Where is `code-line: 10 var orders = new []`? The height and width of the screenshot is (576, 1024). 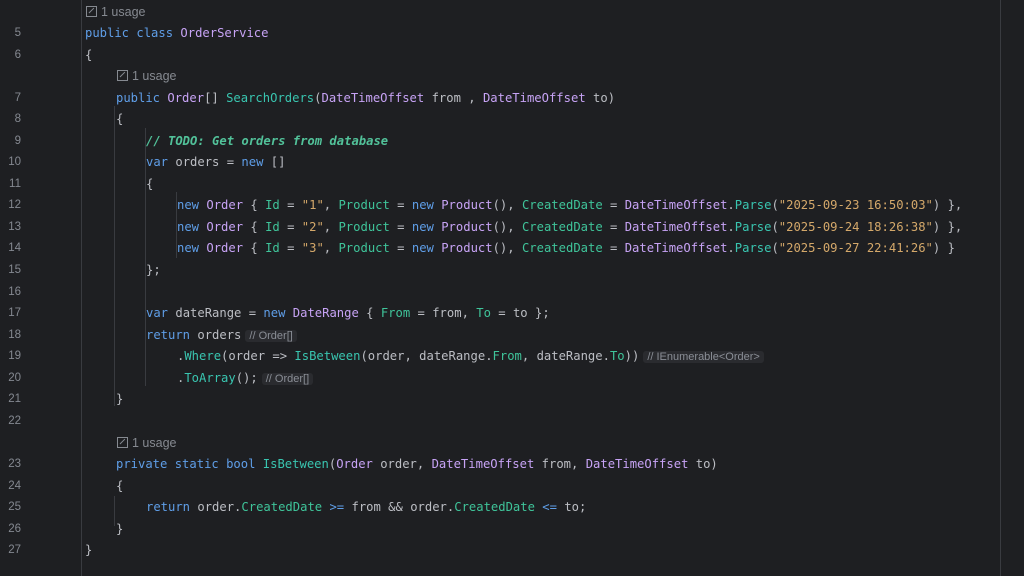 code-line: 10 var orders = new [] is located at coordinates (512, 162).